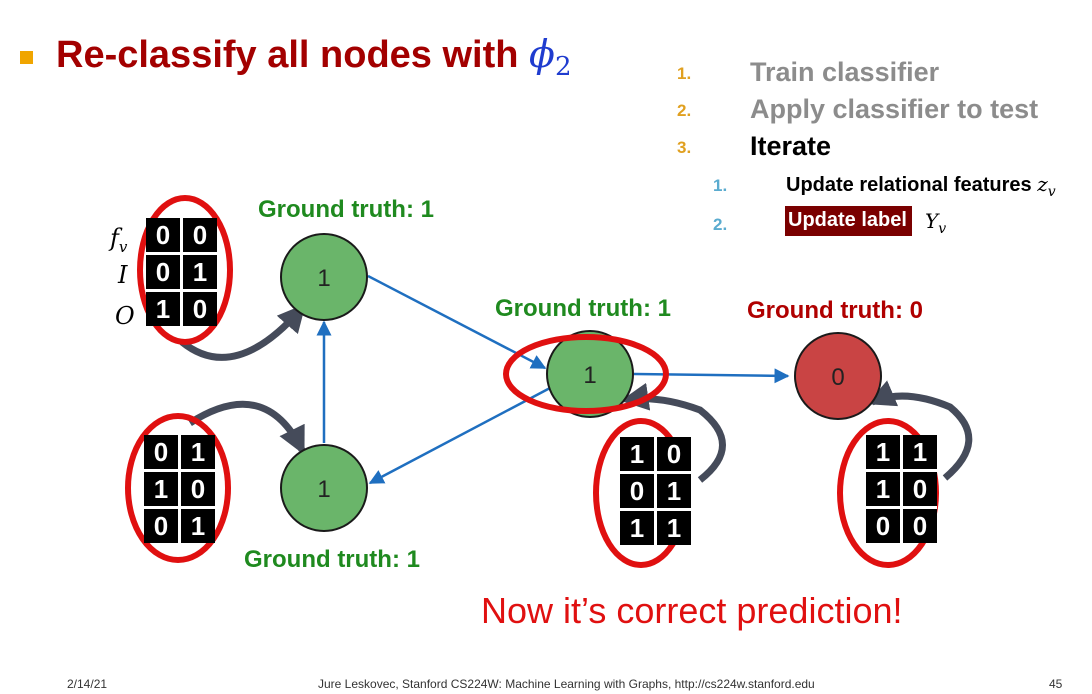 The height and width of the screenshot is (694, 1092). I want to click on ground-truth-top-left: Ground truth: 1, so click(346, 209).